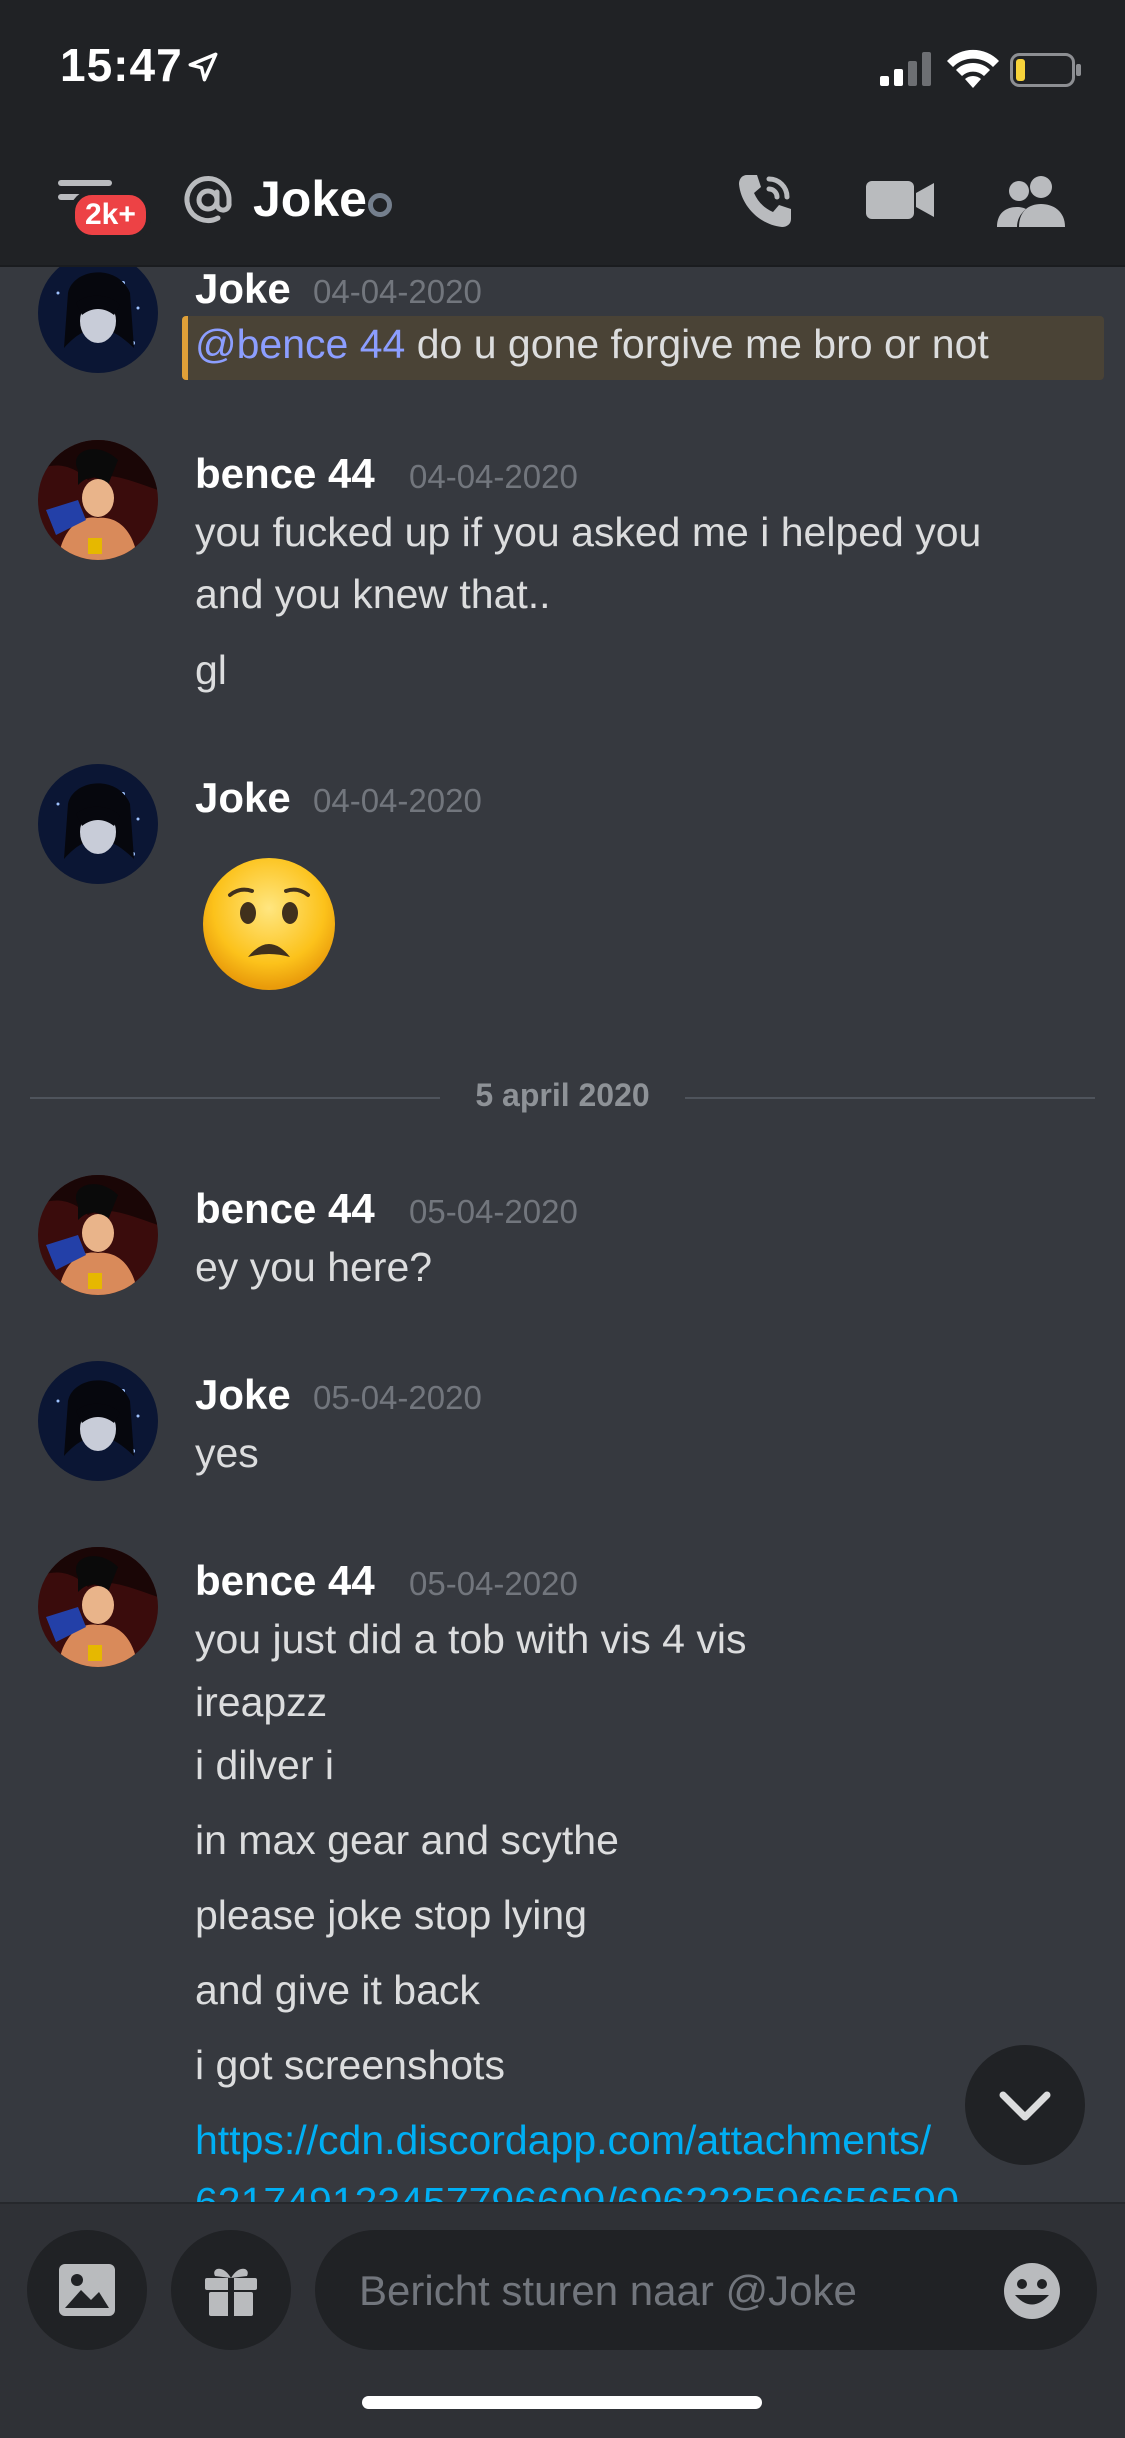 The height and width of the screenshot is (2438, 1125). I want to click on wifi-icon, so click(973, 68).